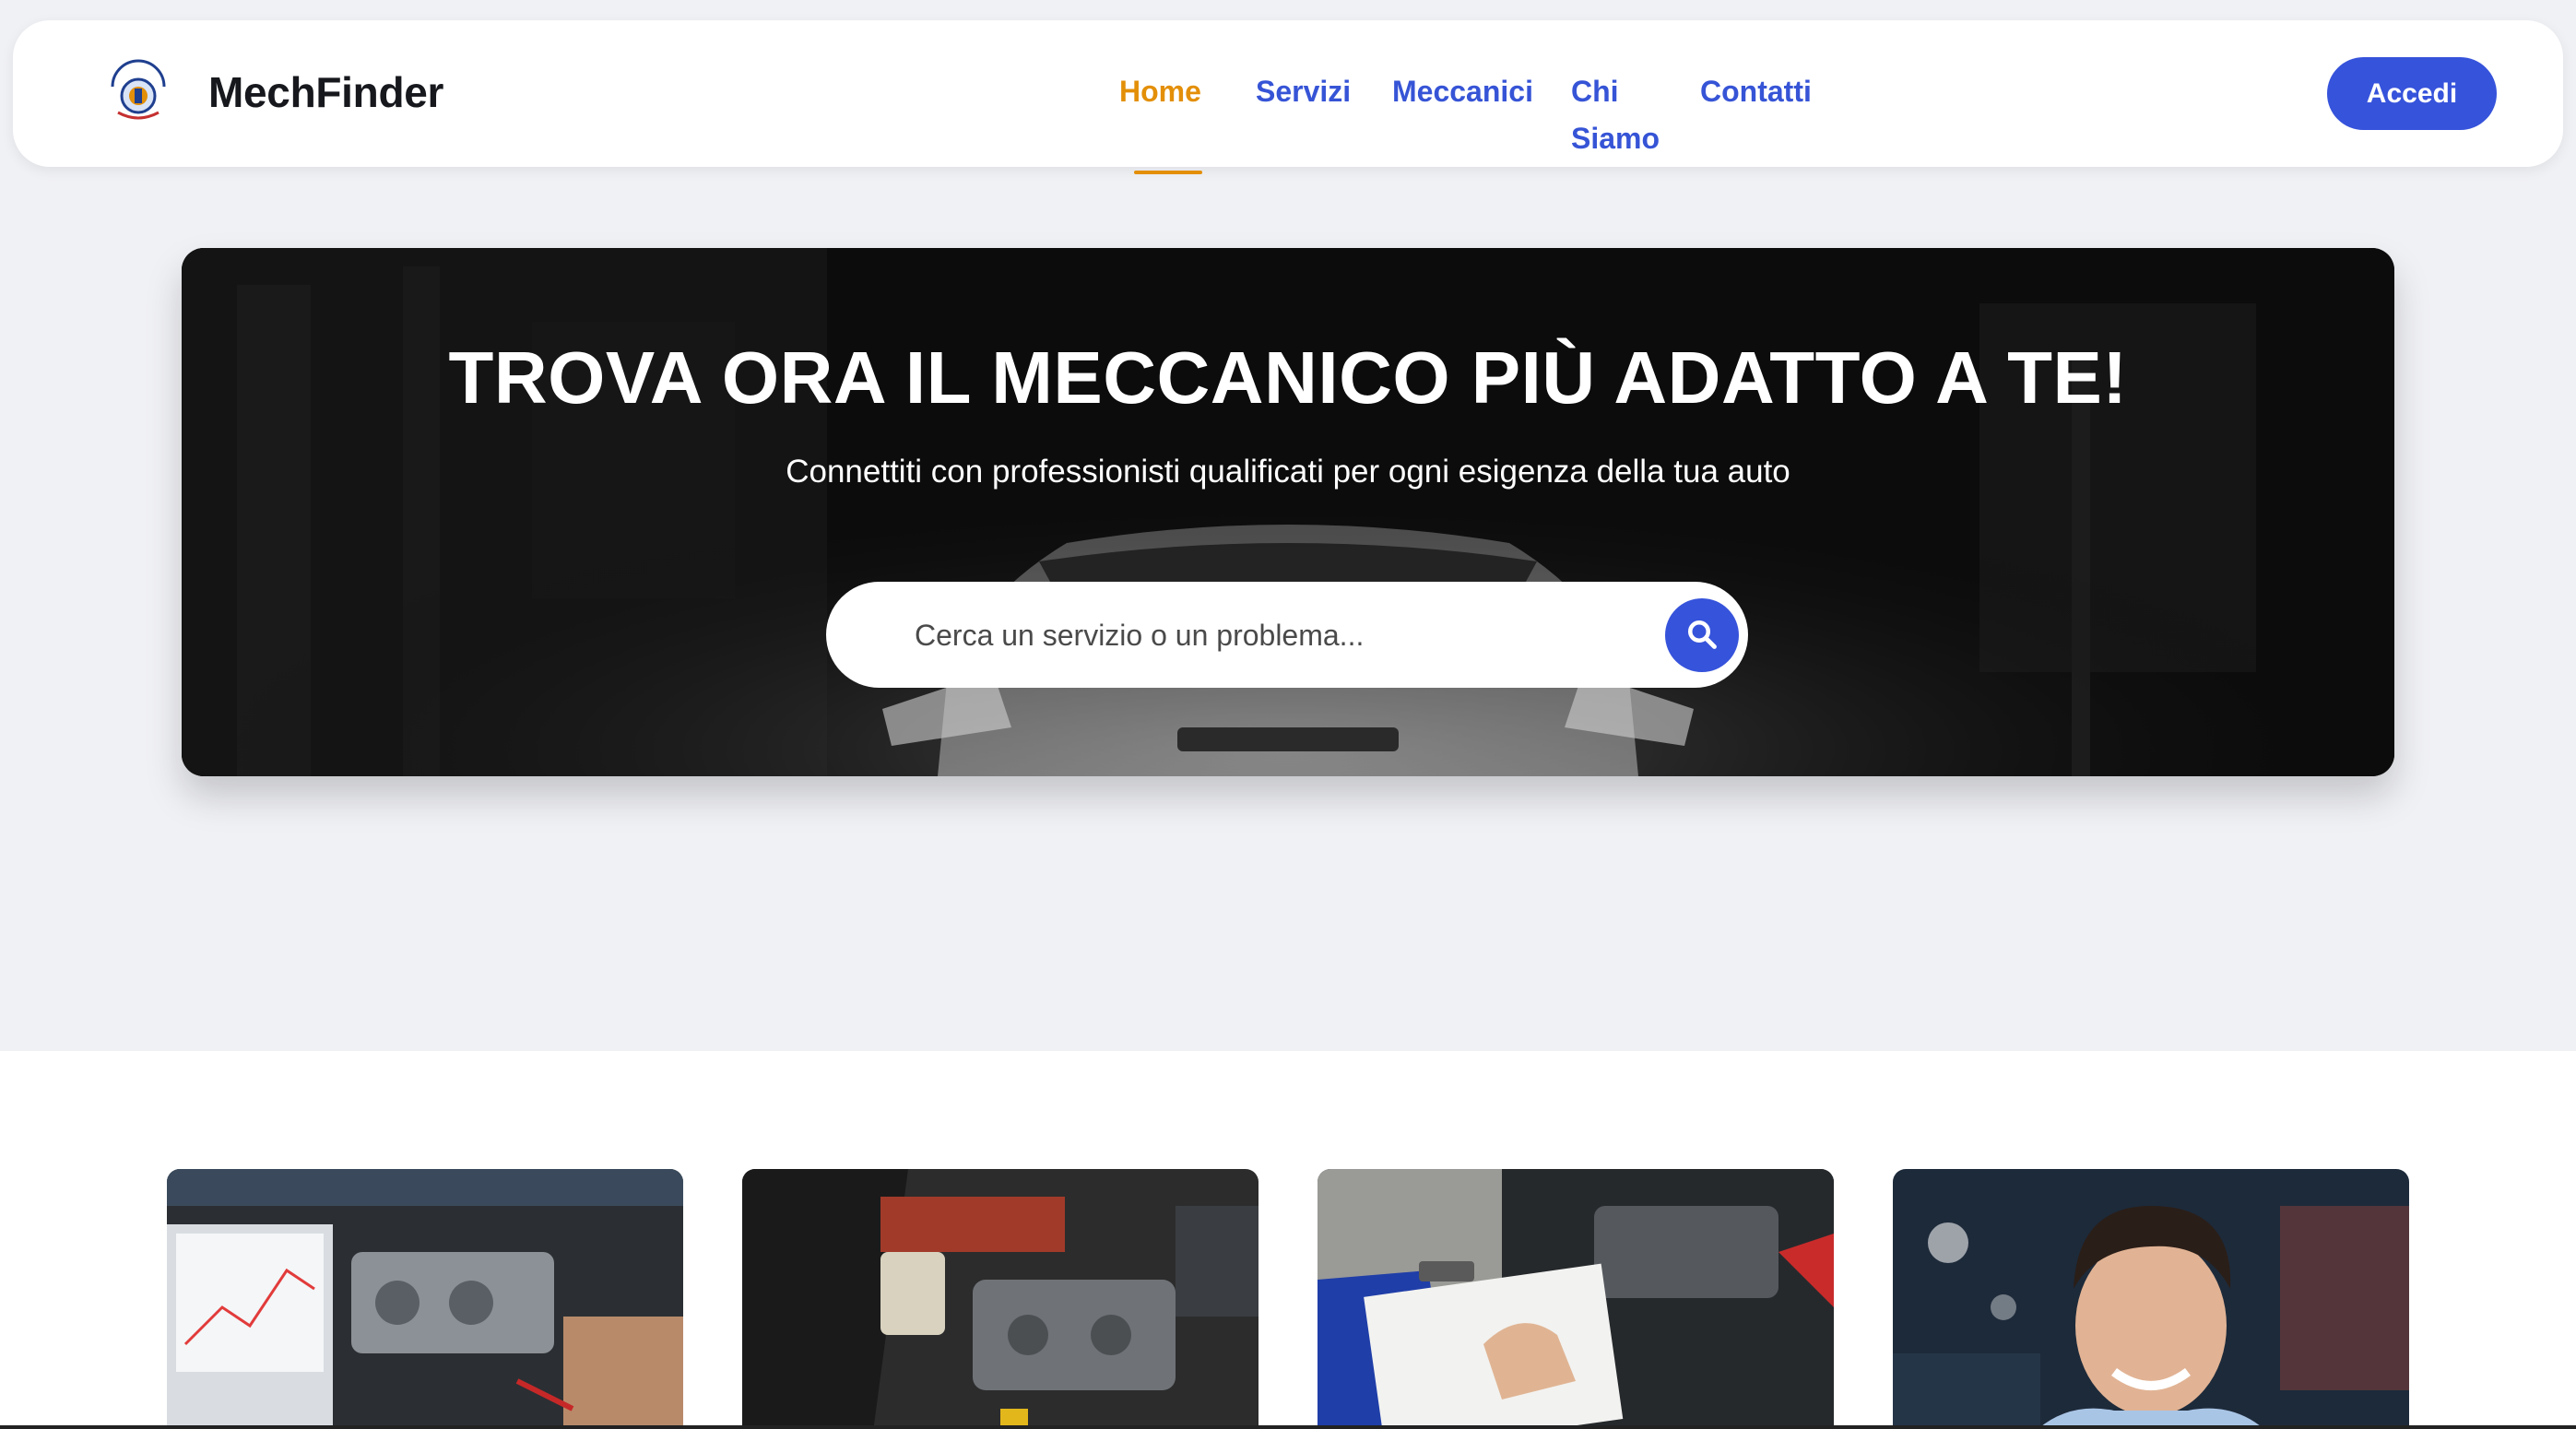 The image size is (2576, 1429). What do you see at coordinates (326, 92) in the screenshot?
I see `brand-name: MechFinder` at bounding box center [326, 92].